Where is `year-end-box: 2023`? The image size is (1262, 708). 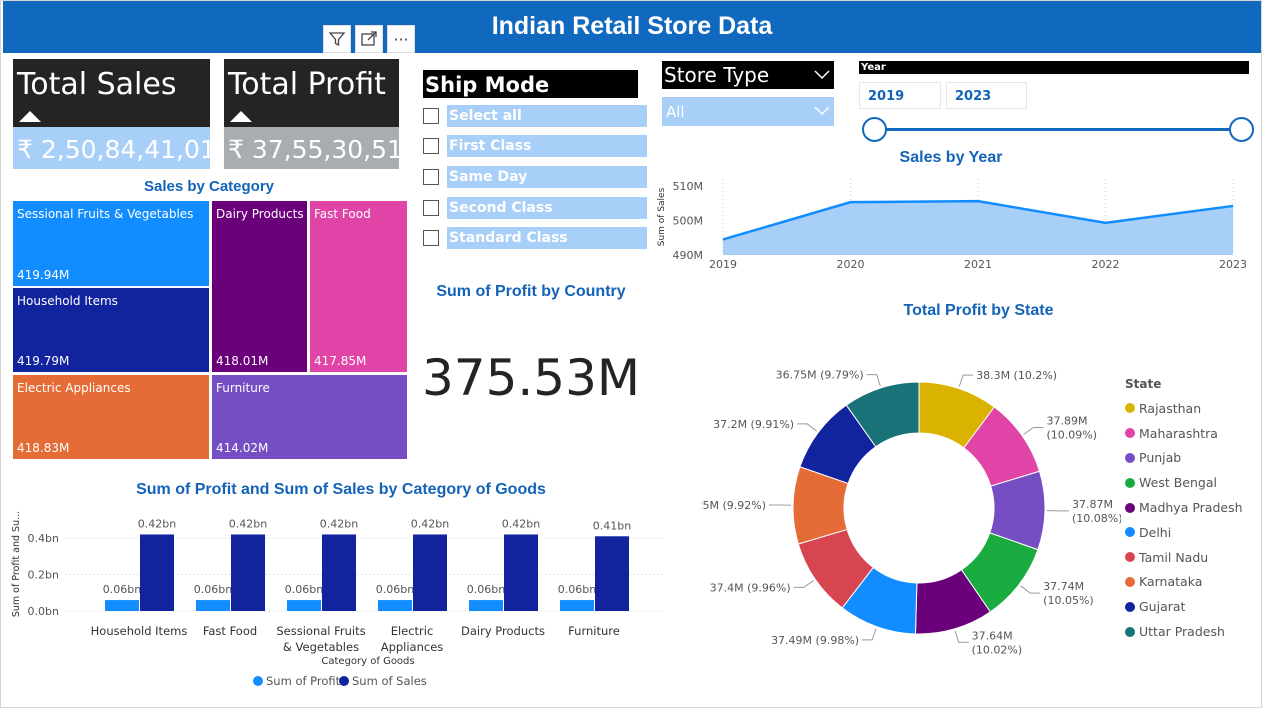 year-end-box: 2023 is located at coordinates (986, 95).